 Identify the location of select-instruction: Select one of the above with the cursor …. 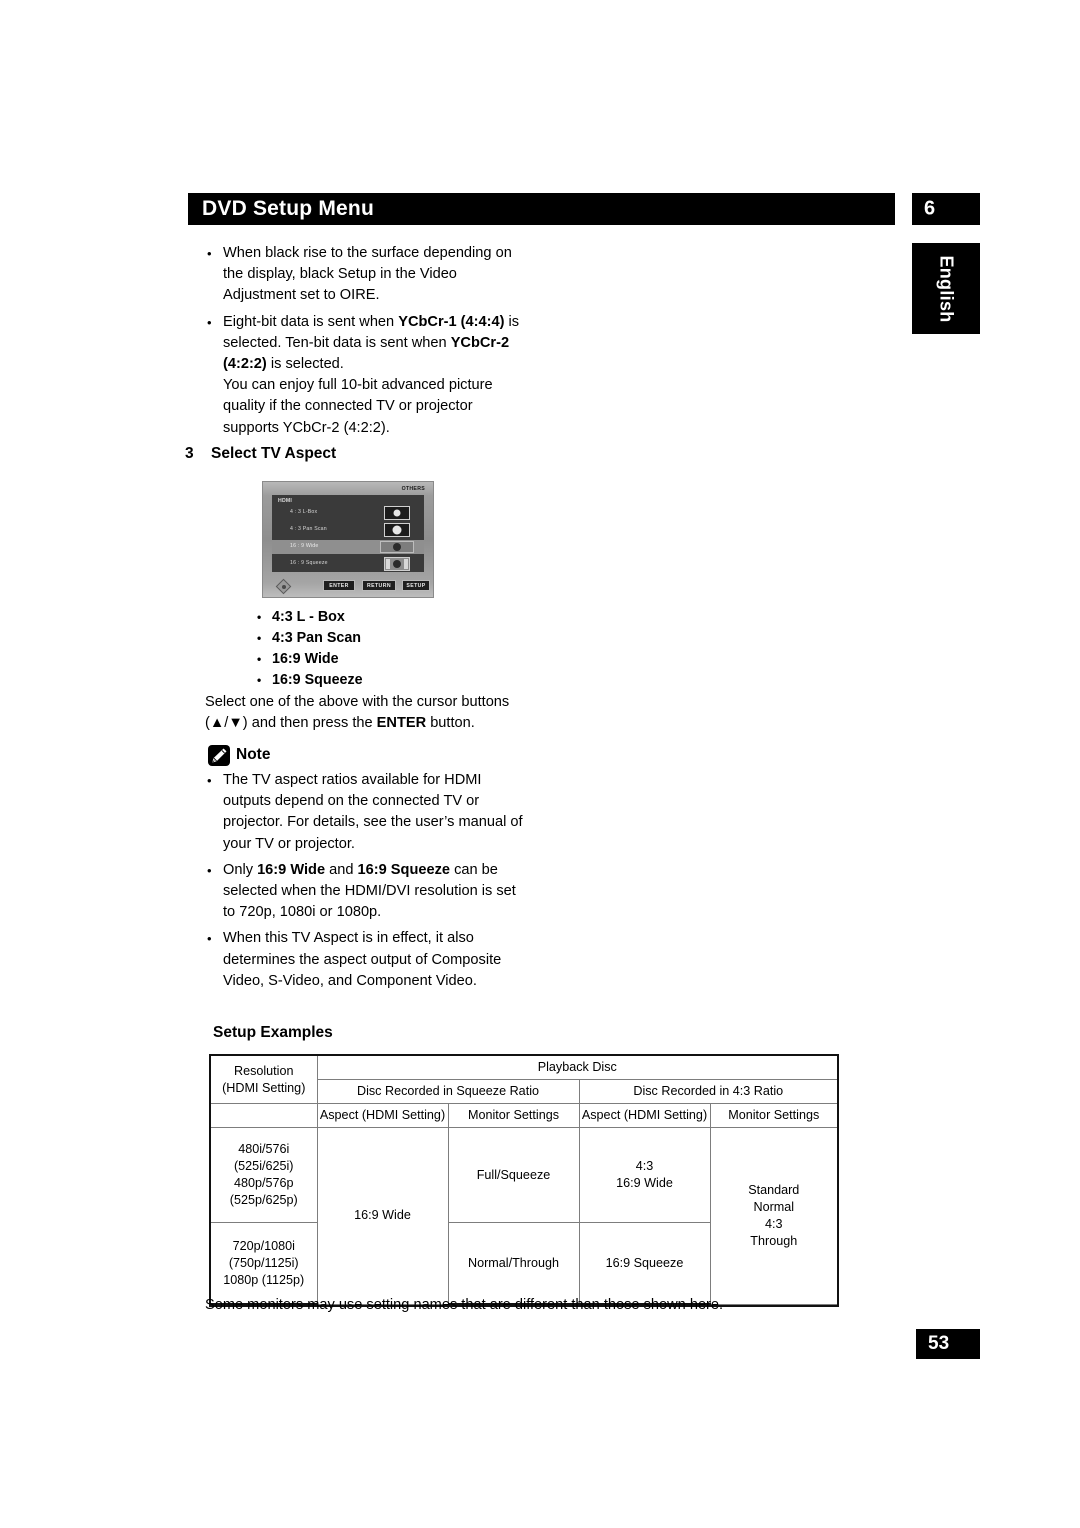
(357, 713).